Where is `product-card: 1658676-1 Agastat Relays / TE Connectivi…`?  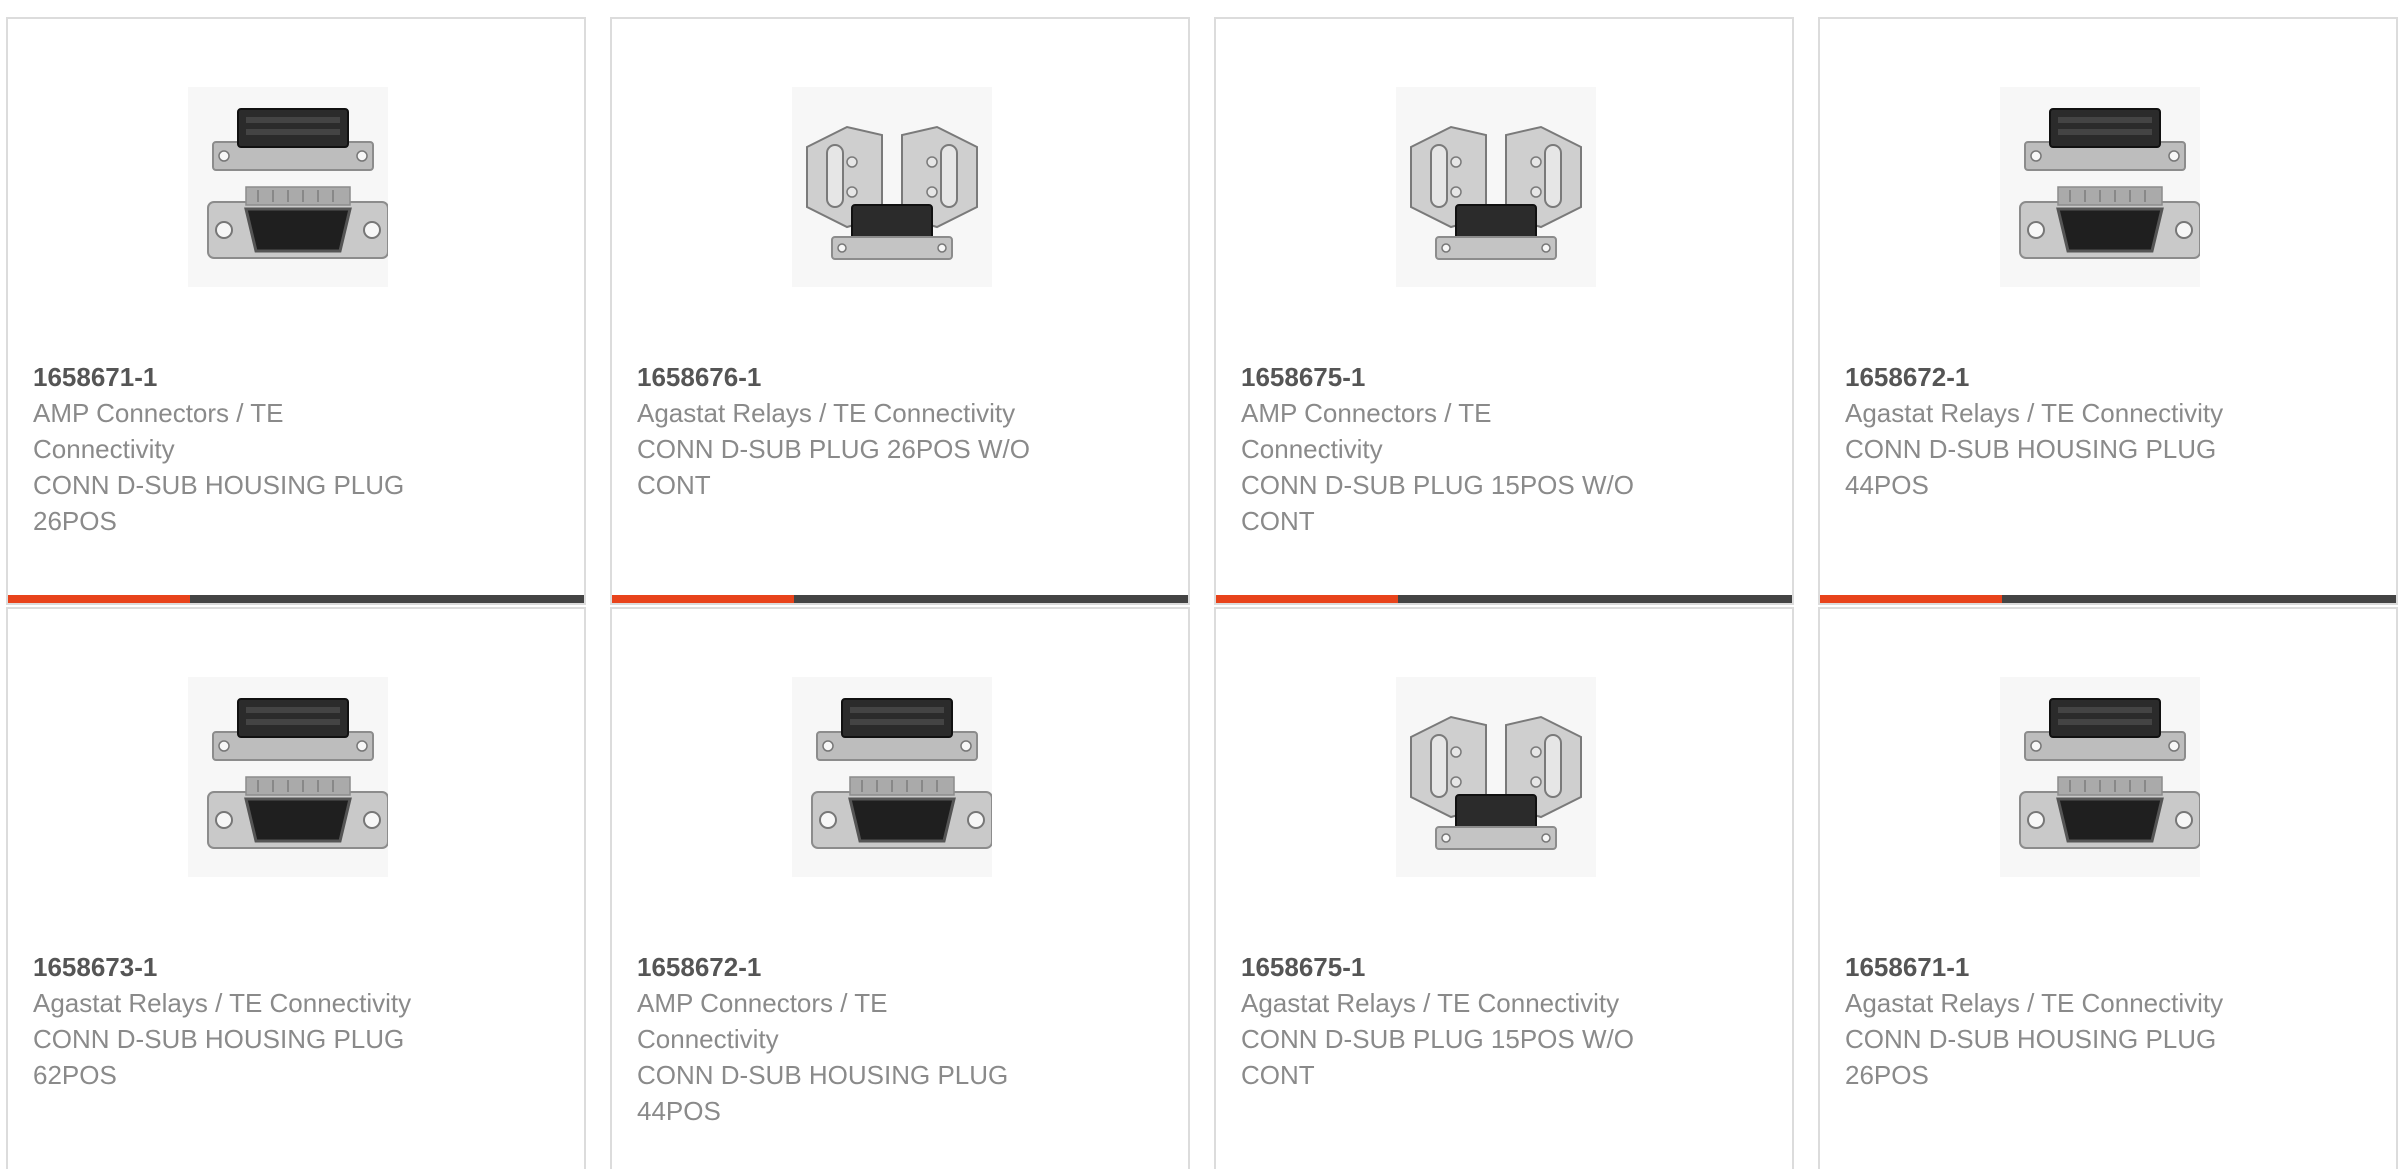
product-card: 1658676-1 Agastat Relays / TE Connectivi… is located at coordinates (900, 311).